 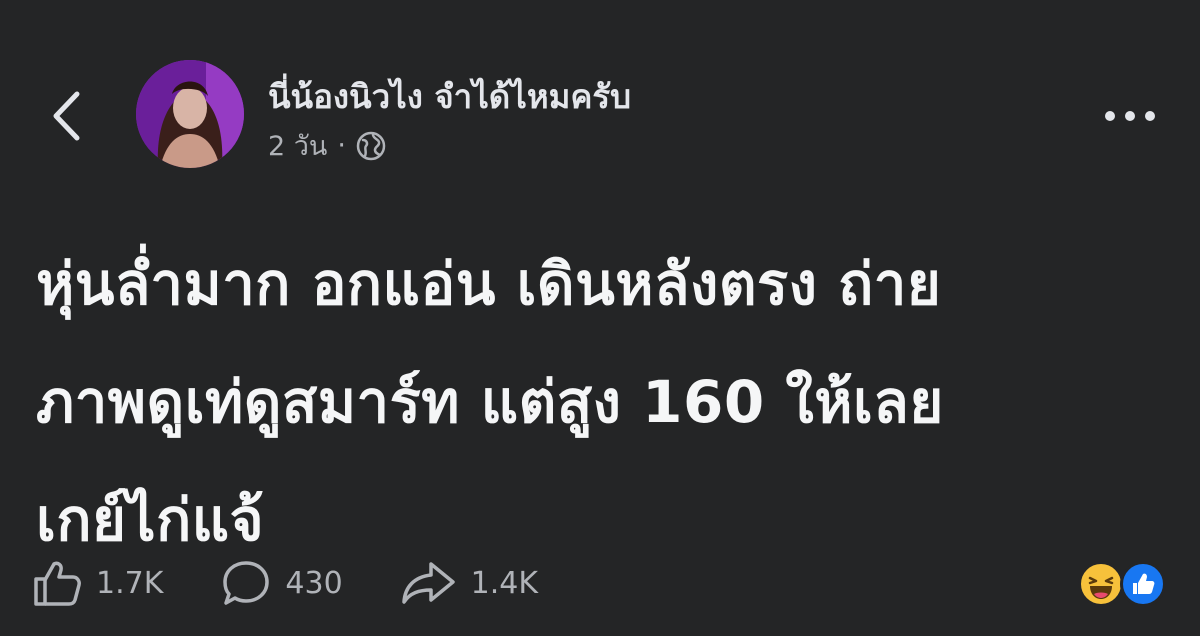 I want to click on post-meta: 2 วัน ·, so click(x=327, y=145).